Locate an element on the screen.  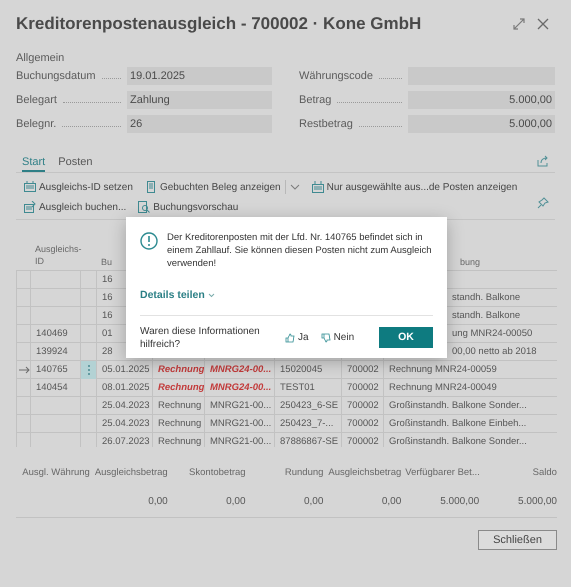
action-button: Gebuchten Beleg anzeigen is located at coordinates (212, 187).